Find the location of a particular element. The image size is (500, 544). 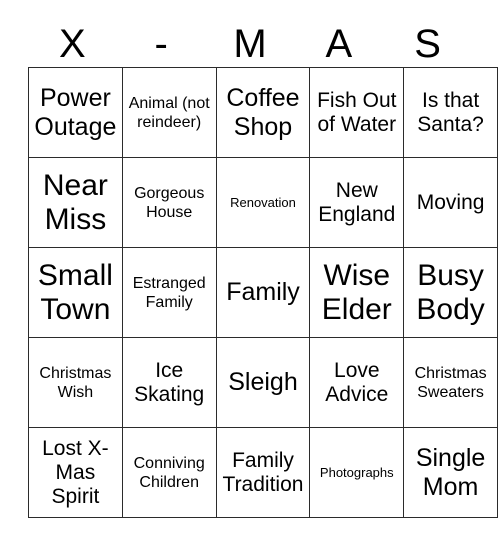

bingo-cell: Family is located at coordinates (263, 292).